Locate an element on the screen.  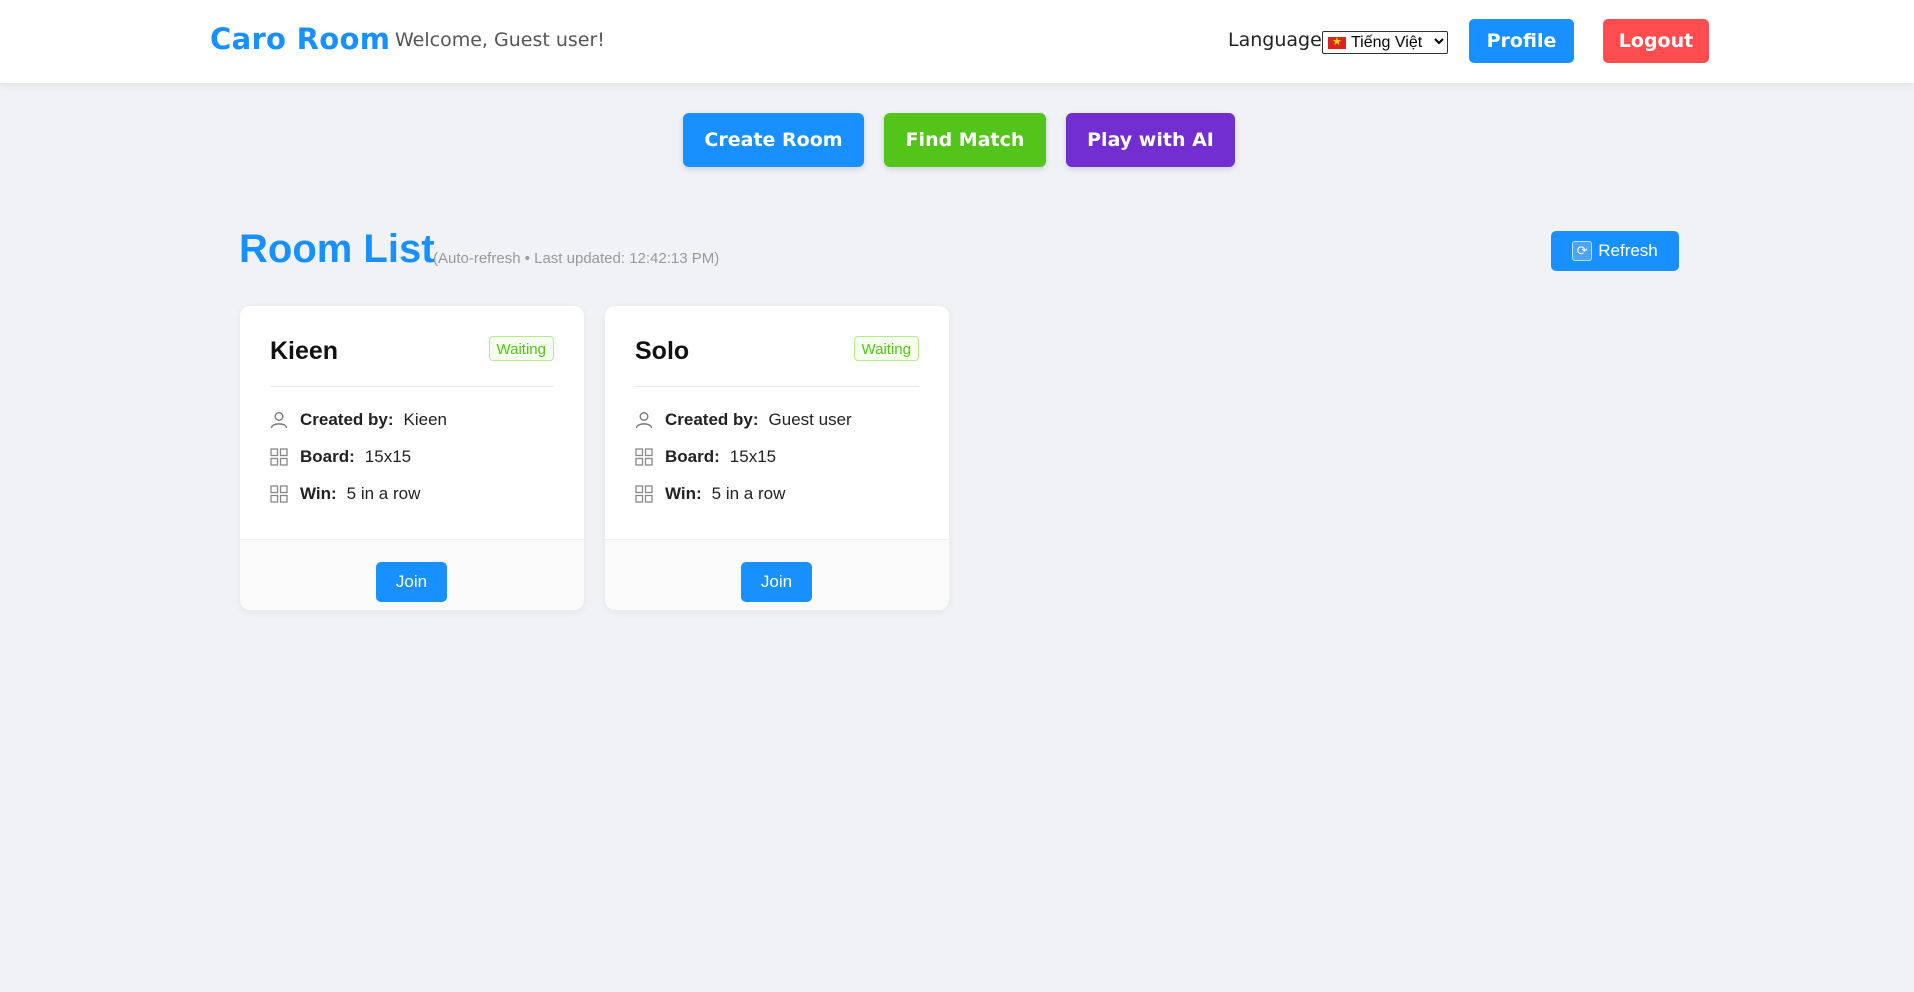
welcome-text: Welcome, Guest user! is located at coordinates (500, 40).